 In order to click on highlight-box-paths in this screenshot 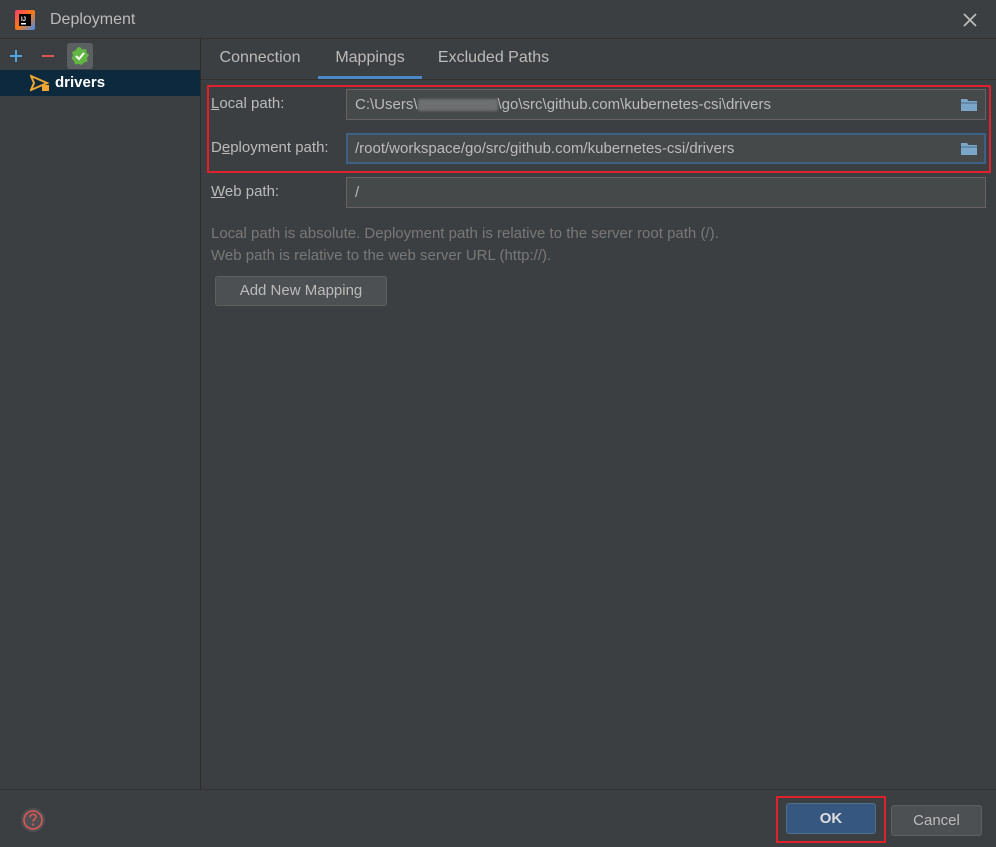, I will do `click(599, 129)`.